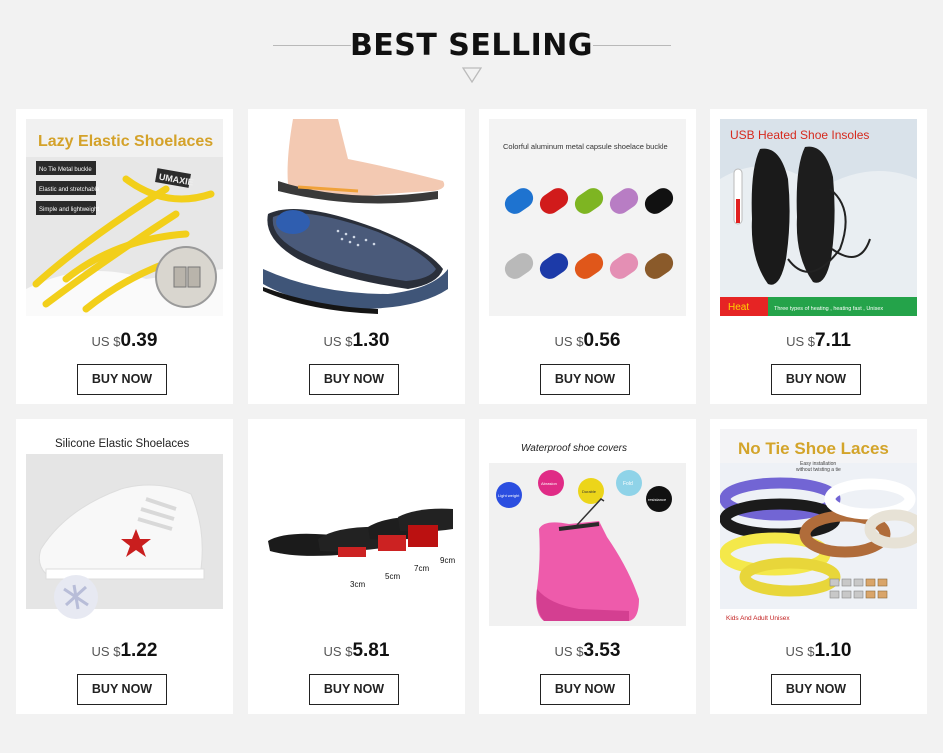 The height and width of the screenshot is (753, 943). I want to click on section-title: BEST SELLING, so click(471, 45).